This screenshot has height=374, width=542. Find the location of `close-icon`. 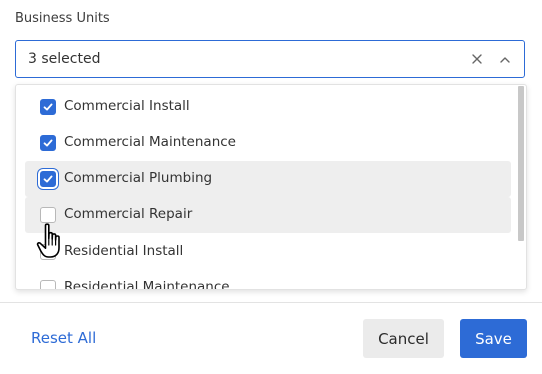

close-icon is located at coordinates (477, 59).